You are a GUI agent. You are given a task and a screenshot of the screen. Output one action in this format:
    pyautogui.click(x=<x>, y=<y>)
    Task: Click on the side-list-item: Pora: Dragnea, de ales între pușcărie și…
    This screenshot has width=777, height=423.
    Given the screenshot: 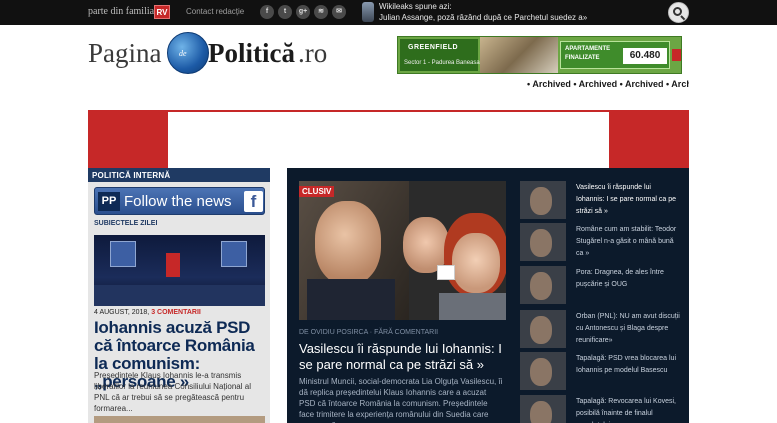 What is the action you would take?
    pyautogui.click(x=600, y=286)
    